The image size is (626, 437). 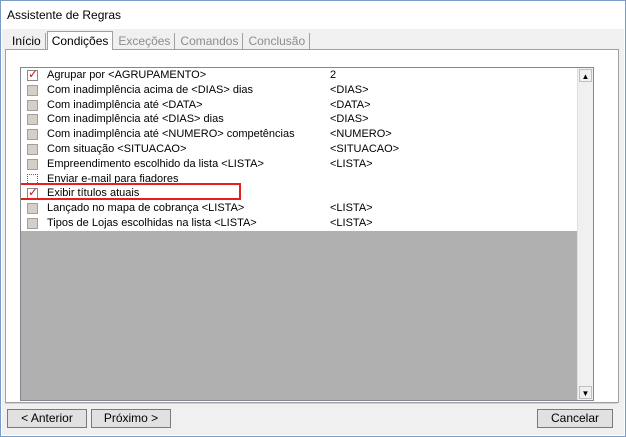 I want to click on rule-label: Com inadimplência até <DIAS> dias, so click(x=135, y=119).